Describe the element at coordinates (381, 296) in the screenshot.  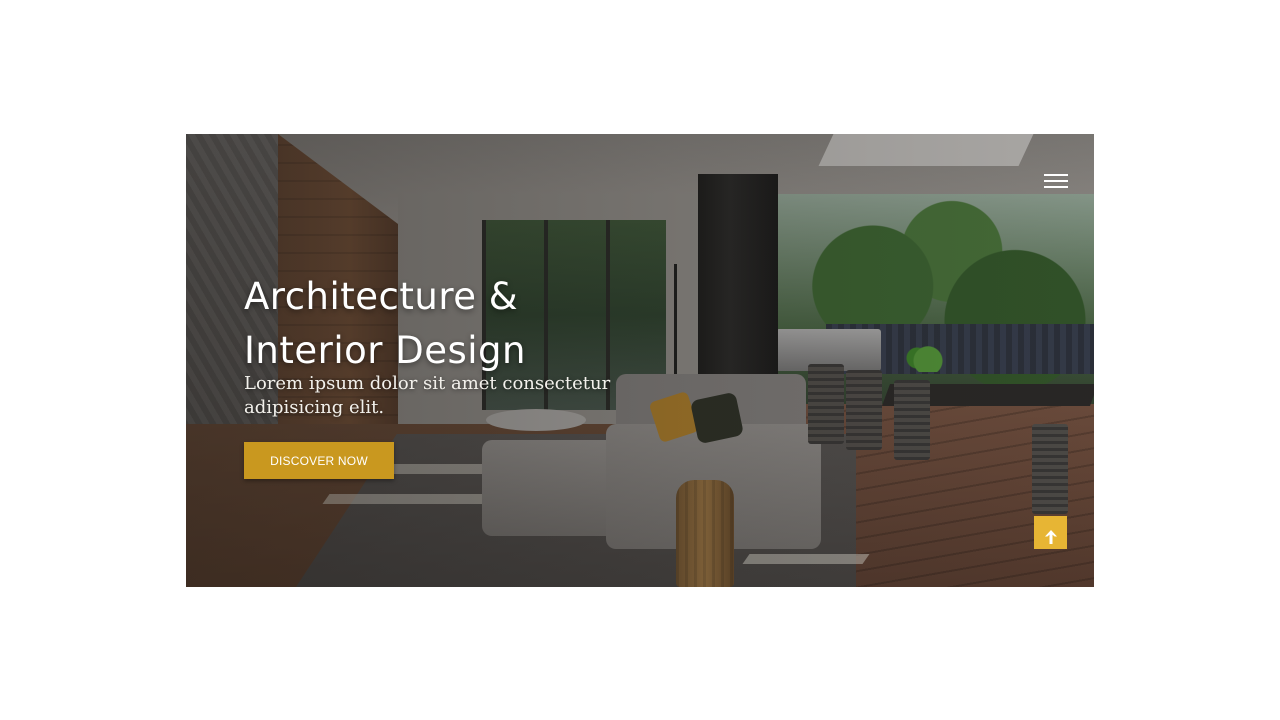
I see `hero-title-line-1: Architecture &` at that location.